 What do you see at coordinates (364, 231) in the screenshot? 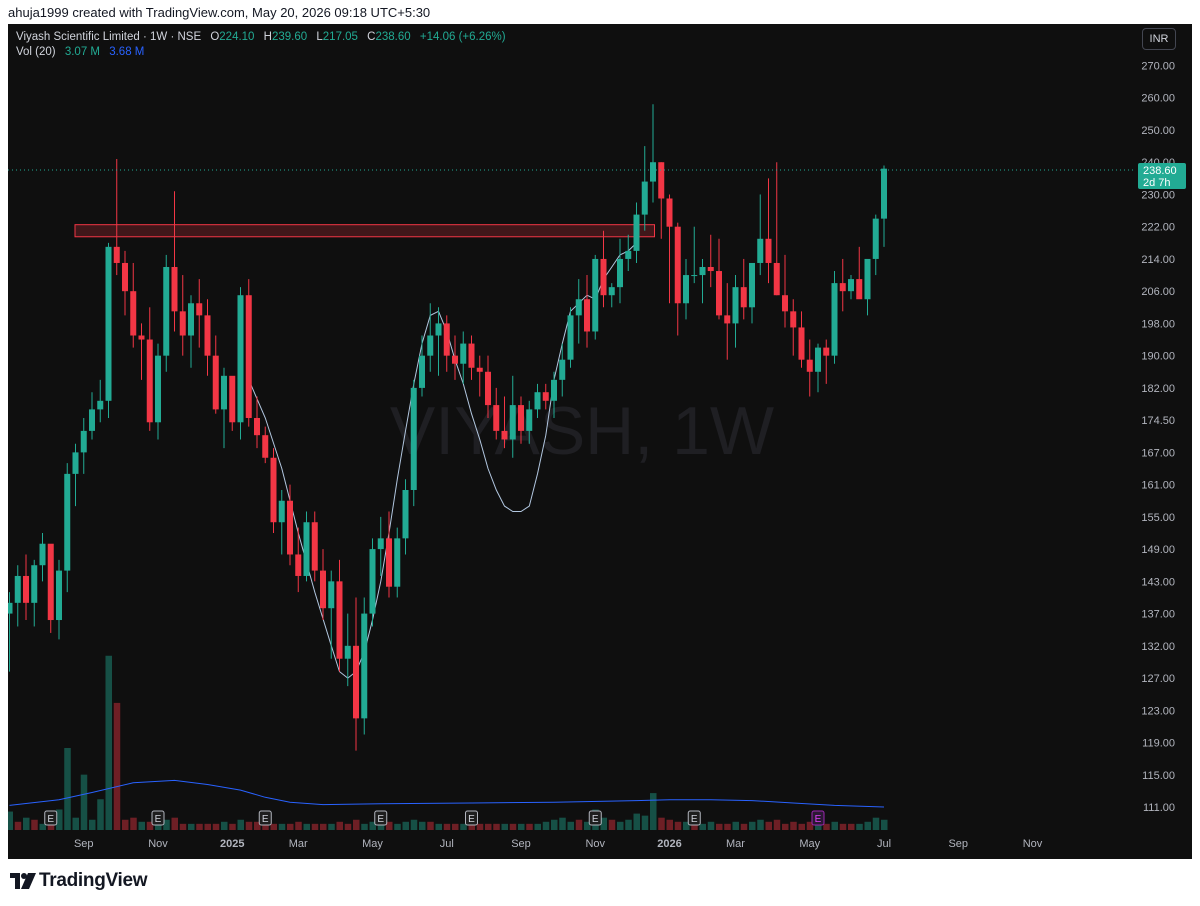
I see `resistance-zone` at bounding box center [364, 231].